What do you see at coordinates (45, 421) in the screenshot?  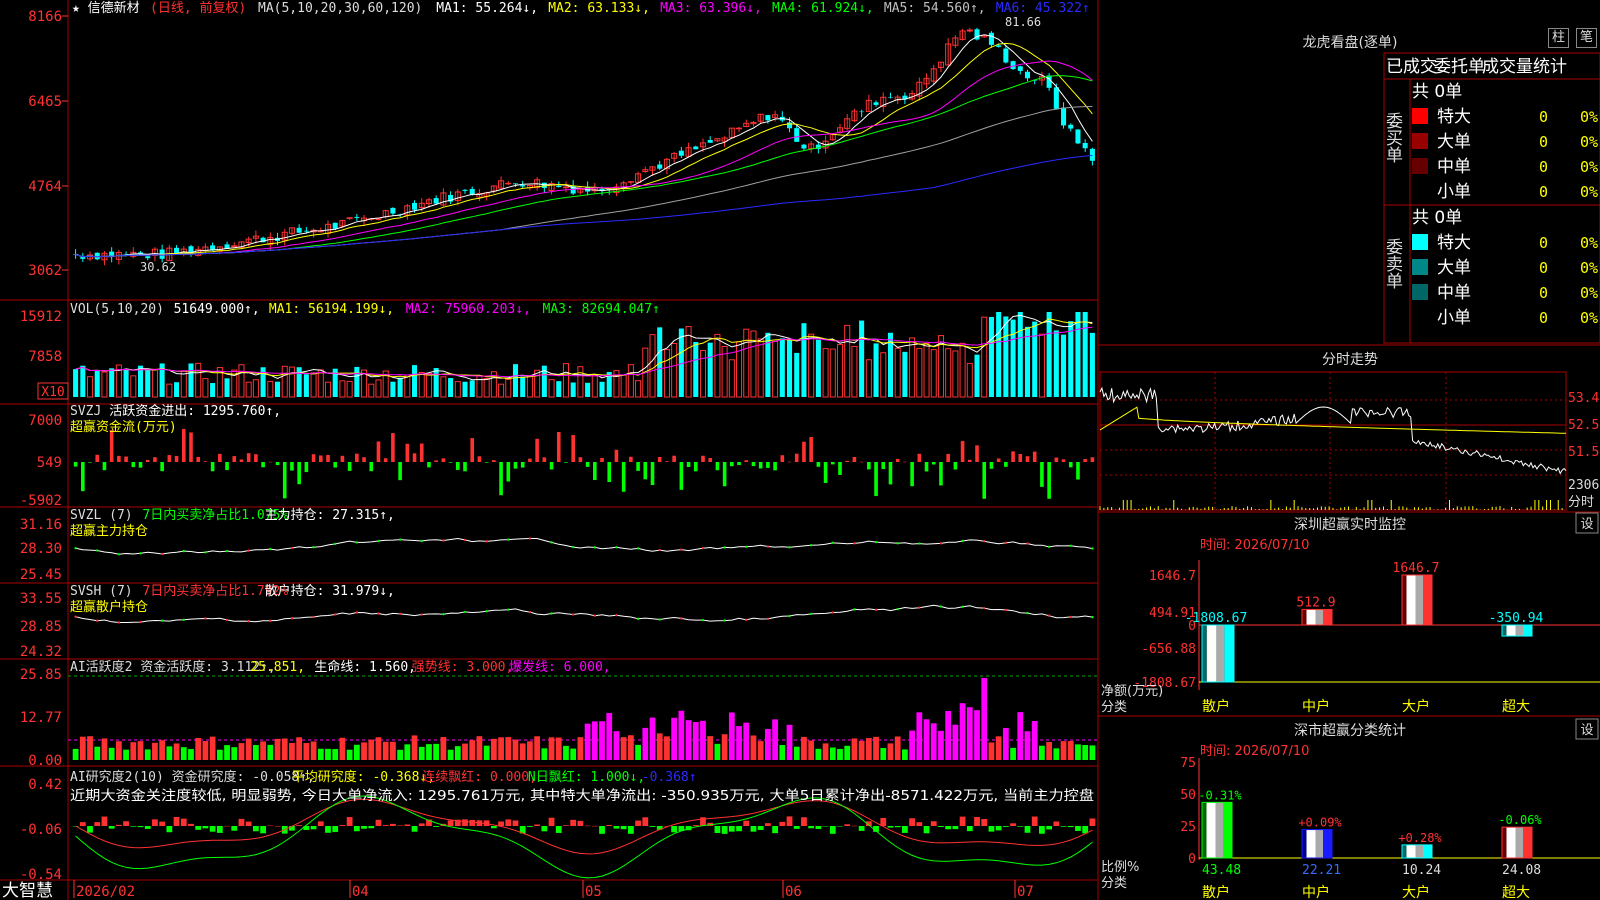 I see `svzj-axis-label: 7000` at bounding box center [45, 421].